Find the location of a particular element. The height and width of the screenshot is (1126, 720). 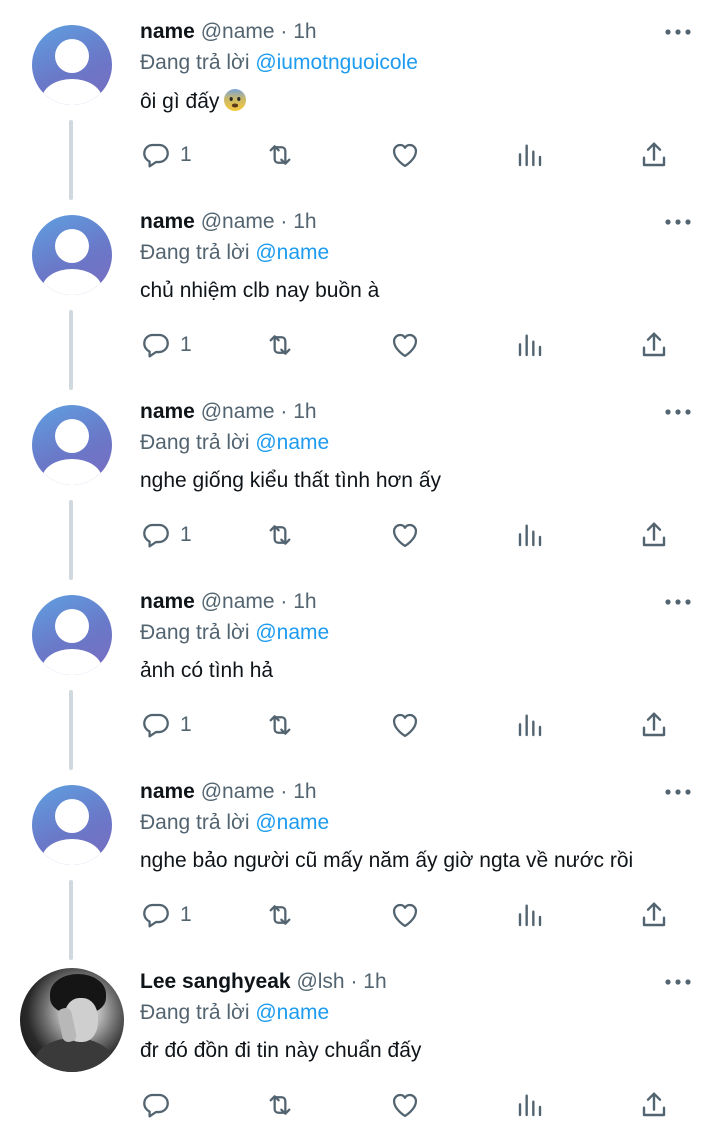

share-icon is located at coordinates (654, 1104).